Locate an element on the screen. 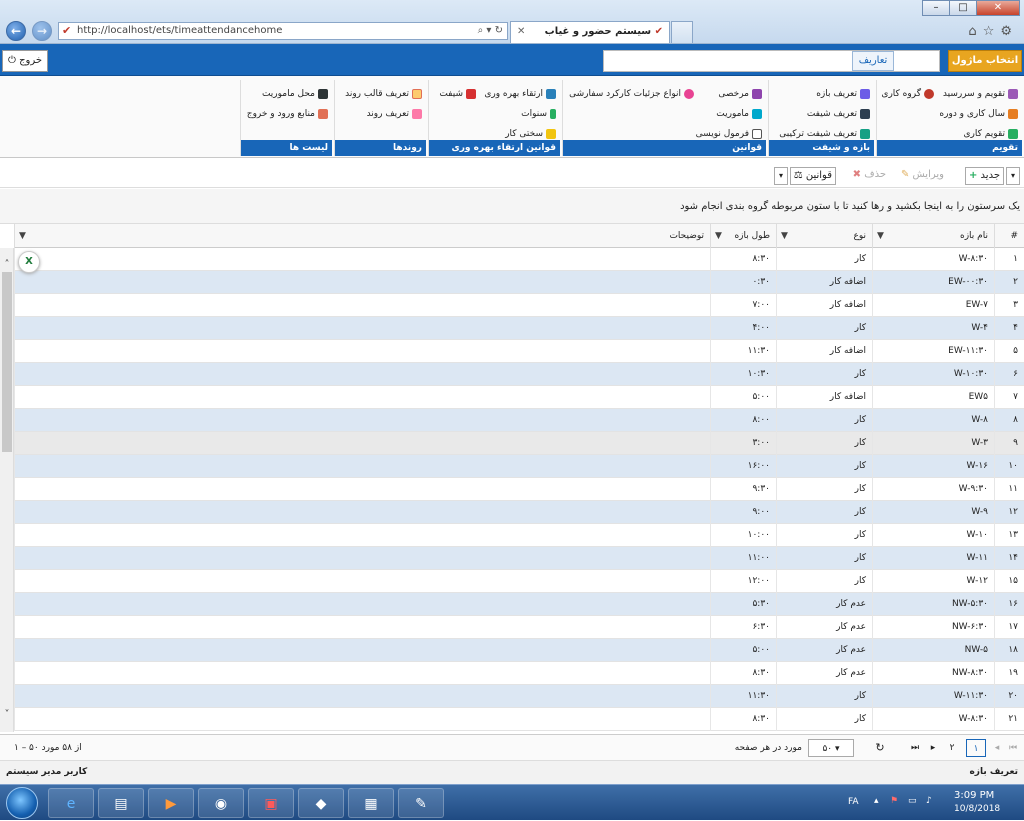  table-row: ۱۴ W-۱۱ کار ۱۱:۰۰ is located at coordinates (519, 558).